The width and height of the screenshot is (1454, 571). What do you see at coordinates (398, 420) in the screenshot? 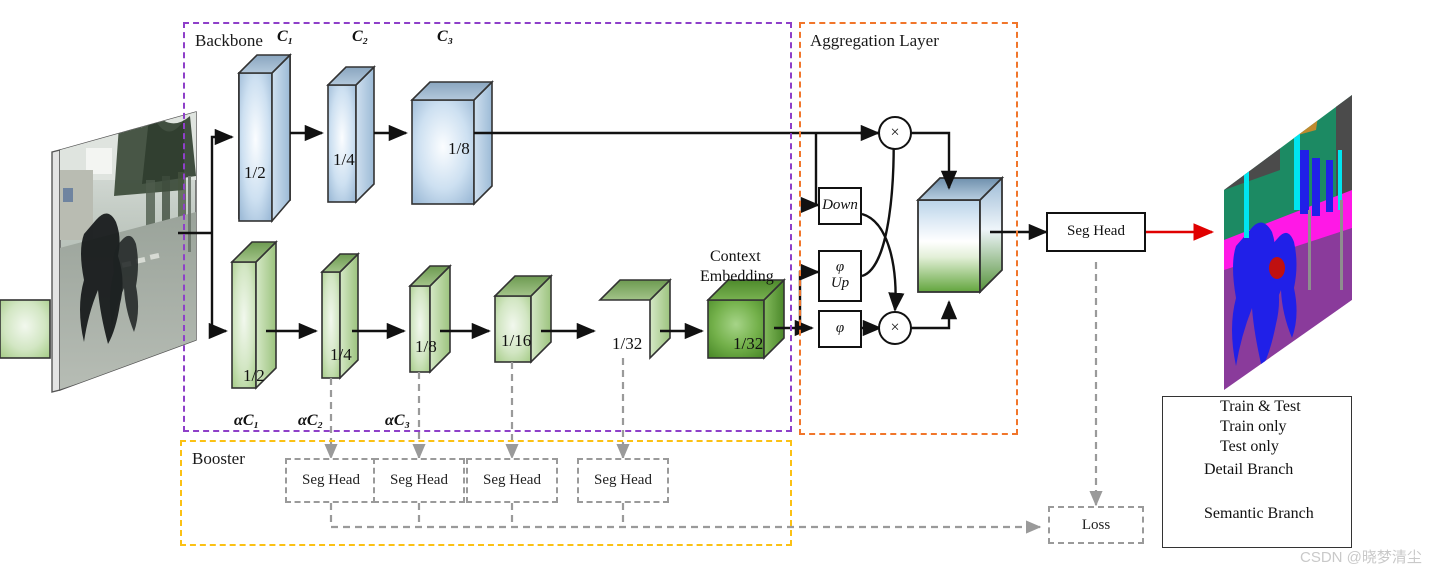
I see `semantic-channel-label-ac3: αC₃` at bounding box center [398, 420].